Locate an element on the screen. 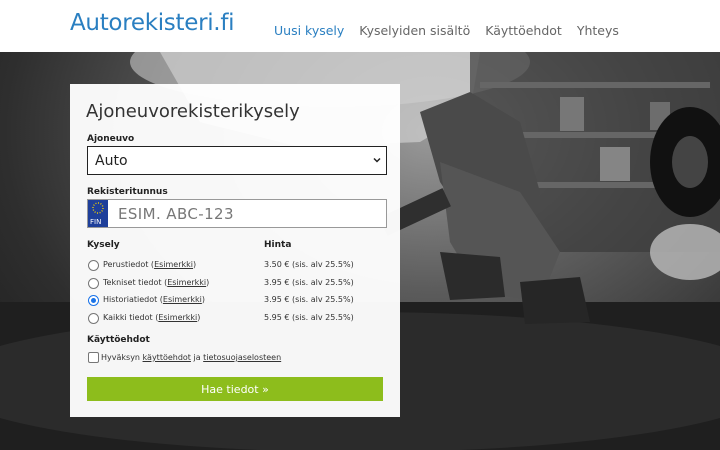  eu-flag-band: FIN is located at coordinates (98, 213).